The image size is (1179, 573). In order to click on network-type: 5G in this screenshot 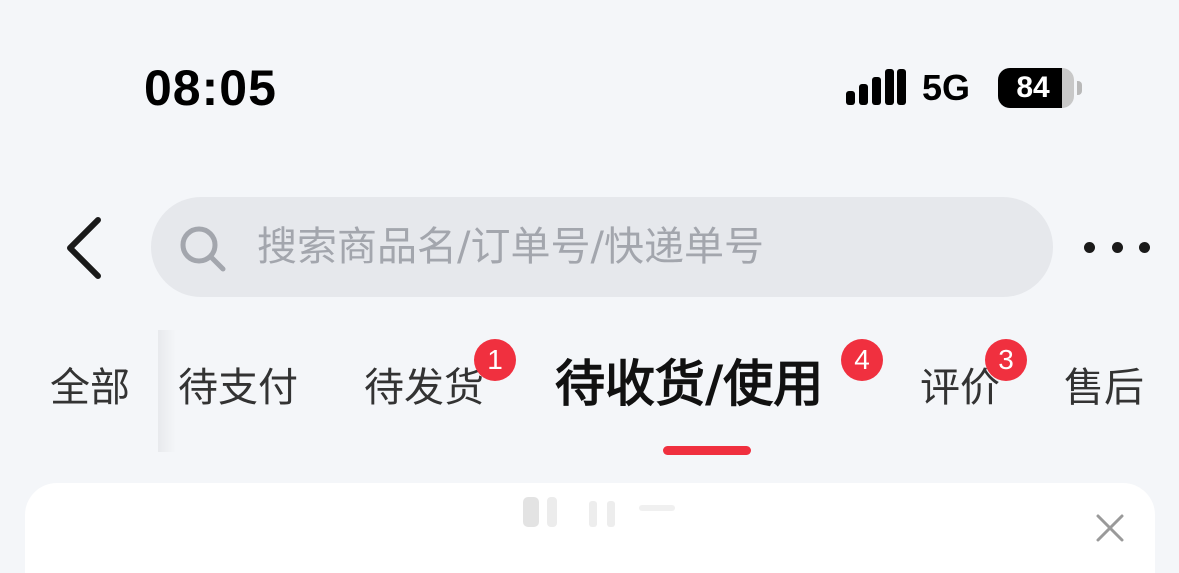, I will do `click(946, 87)`.